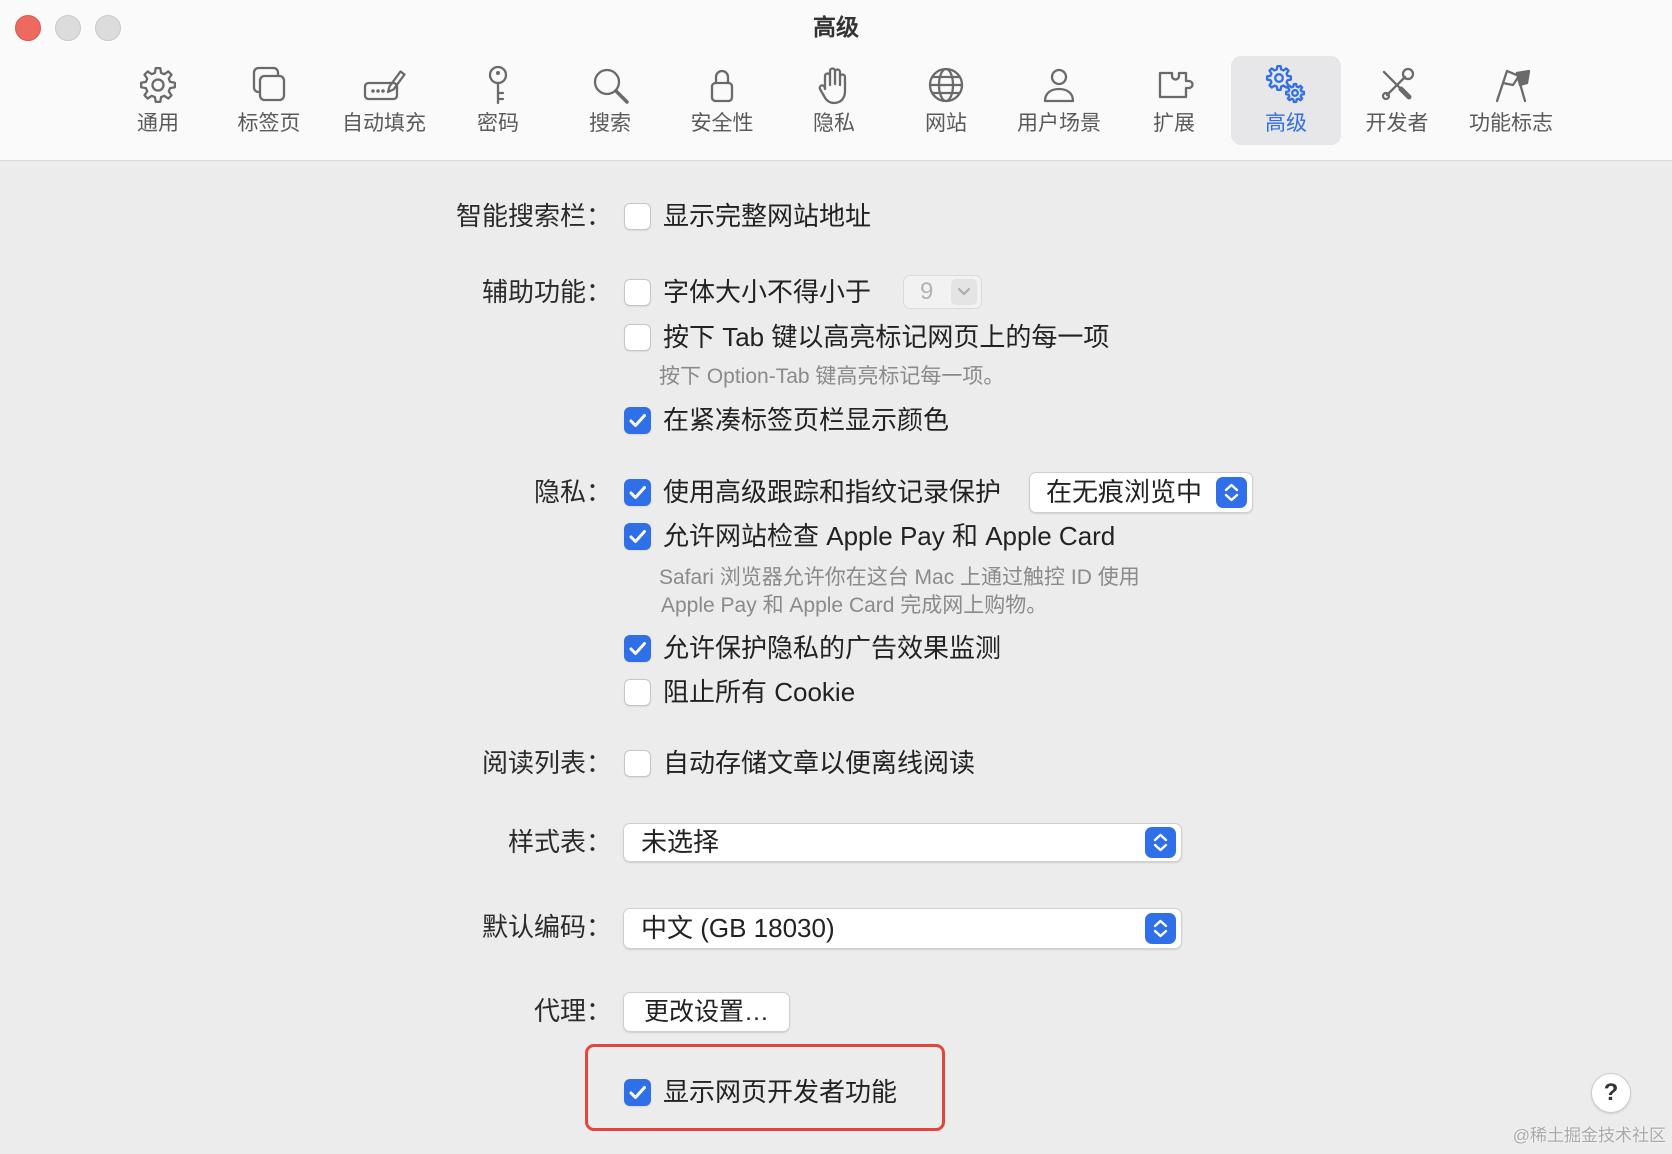 The image size is (1672, 1154). What do you see at coordinates (546, 927) in the screenshot?
I see `encoding-label: 默认编码：` at bounding box center [546, 927].